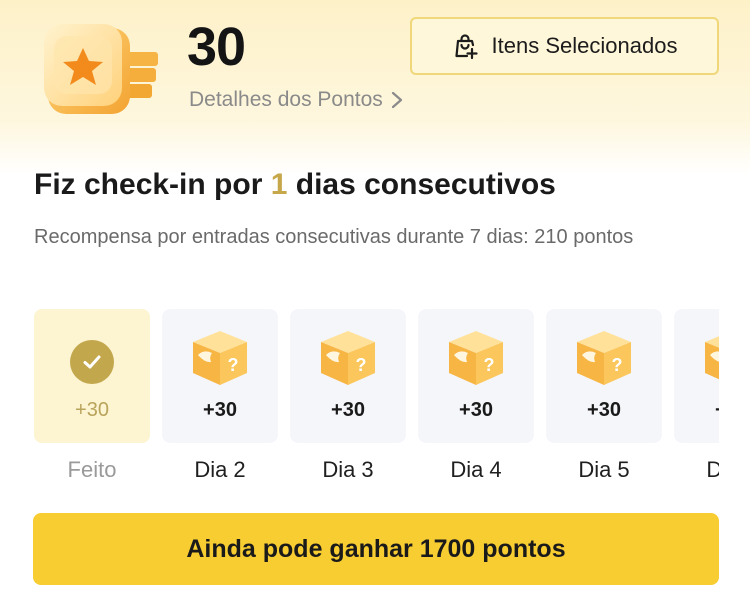  I want to click on day-item: ? +30 Dia 5, so click(604, 396).